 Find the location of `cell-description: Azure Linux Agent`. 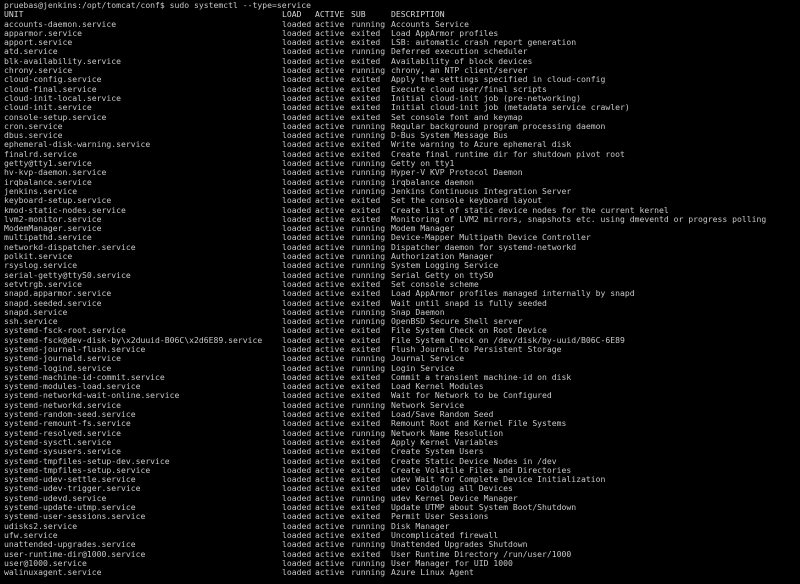

cell-description: Azure Linux Agent is located at coordinates (432, 572).